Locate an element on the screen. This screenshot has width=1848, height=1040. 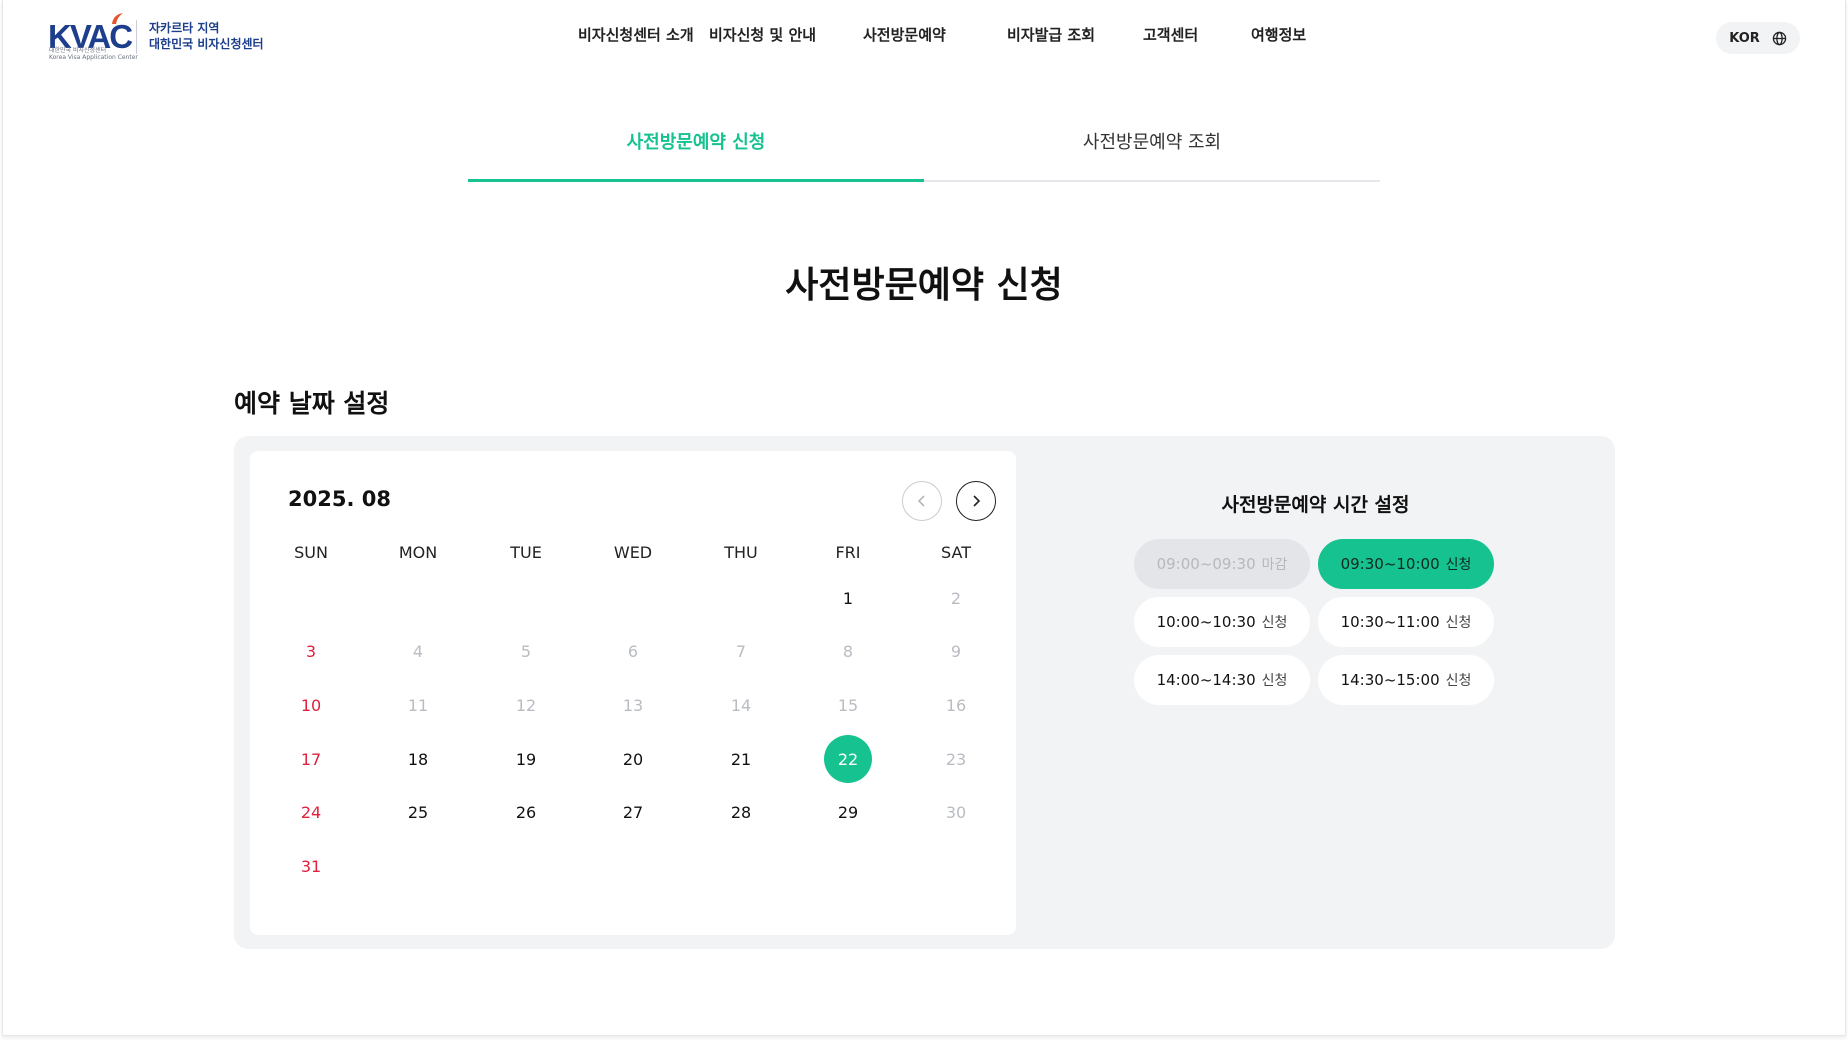
language-selector: KOR is located at coordinates (1758, 38).